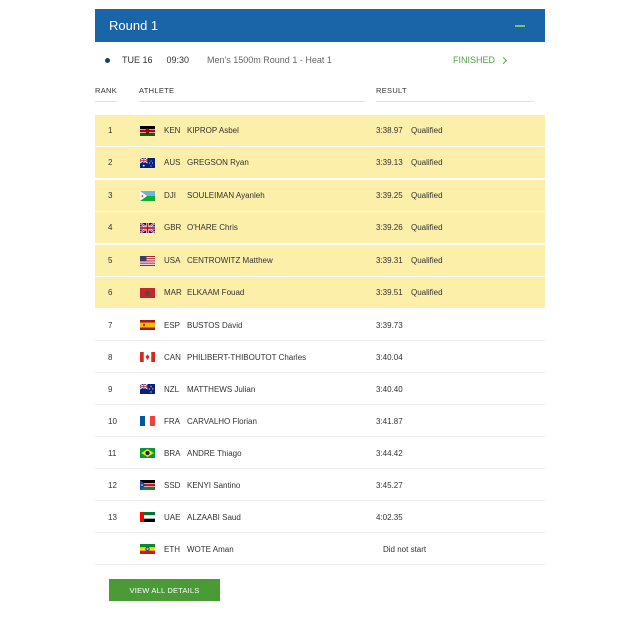 The image size is (640, 618). What do you see at coordinates (170, 195) in the screenshot?
I see `country-code: DJI` at bounding box center [170, 195].